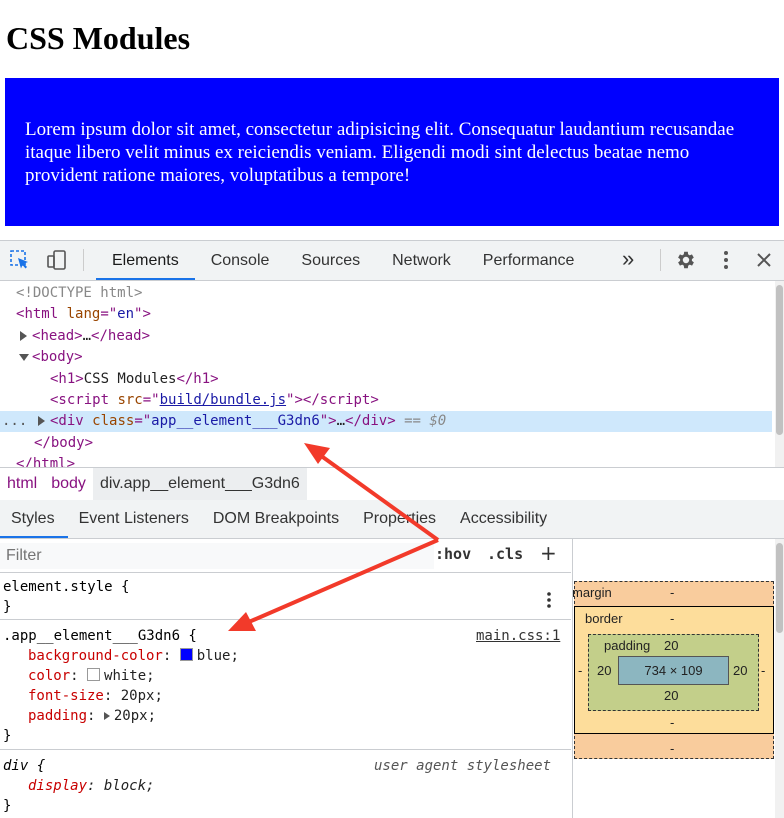 The height and width of the screenshot is (818, 784). What do you see at coordinates (400, 519) in the screenshot?
I see `subtab-properties: Properties` at bounding box center [400, 519].